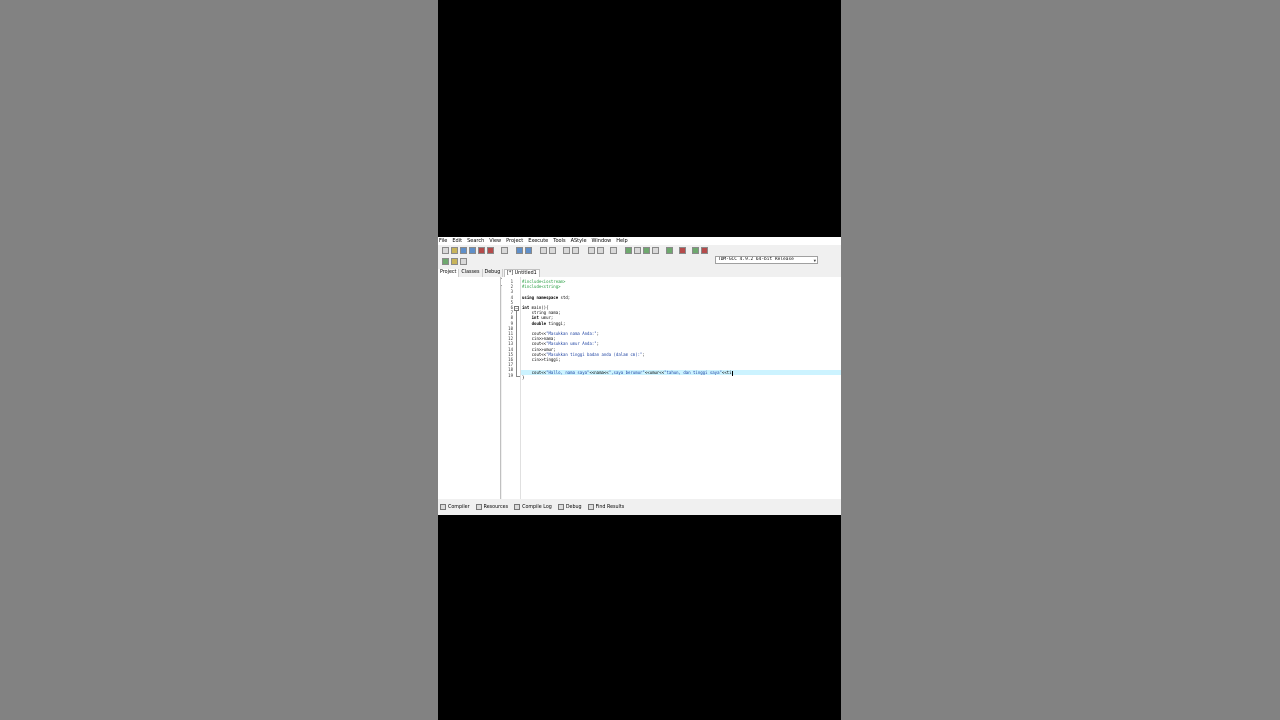  Describe the element at coordinates (602, 241) in the screenshot. I see `menu-window: Window` at that location.